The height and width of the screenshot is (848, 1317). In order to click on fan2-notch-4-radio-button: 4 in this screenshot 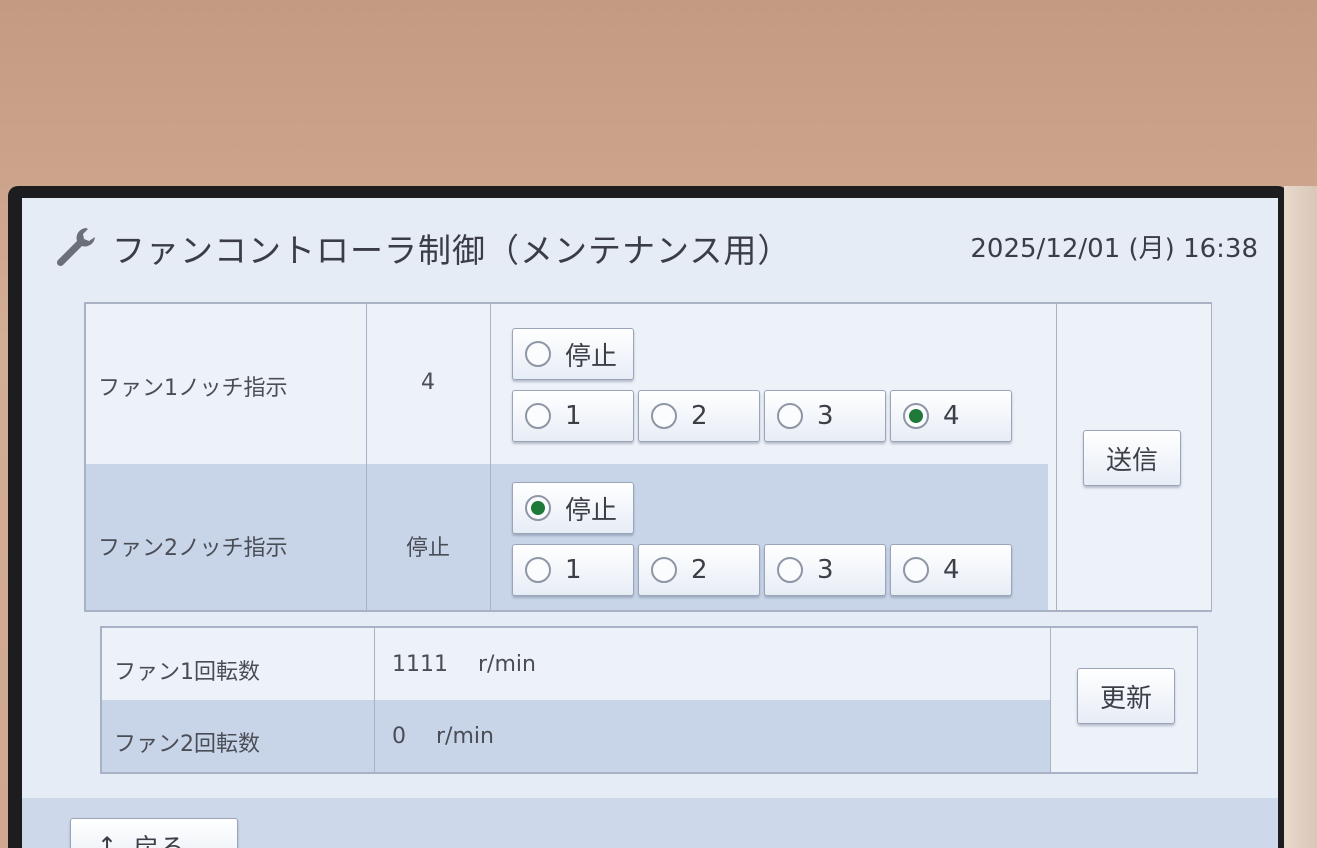, I will do `click(951, 570)`.